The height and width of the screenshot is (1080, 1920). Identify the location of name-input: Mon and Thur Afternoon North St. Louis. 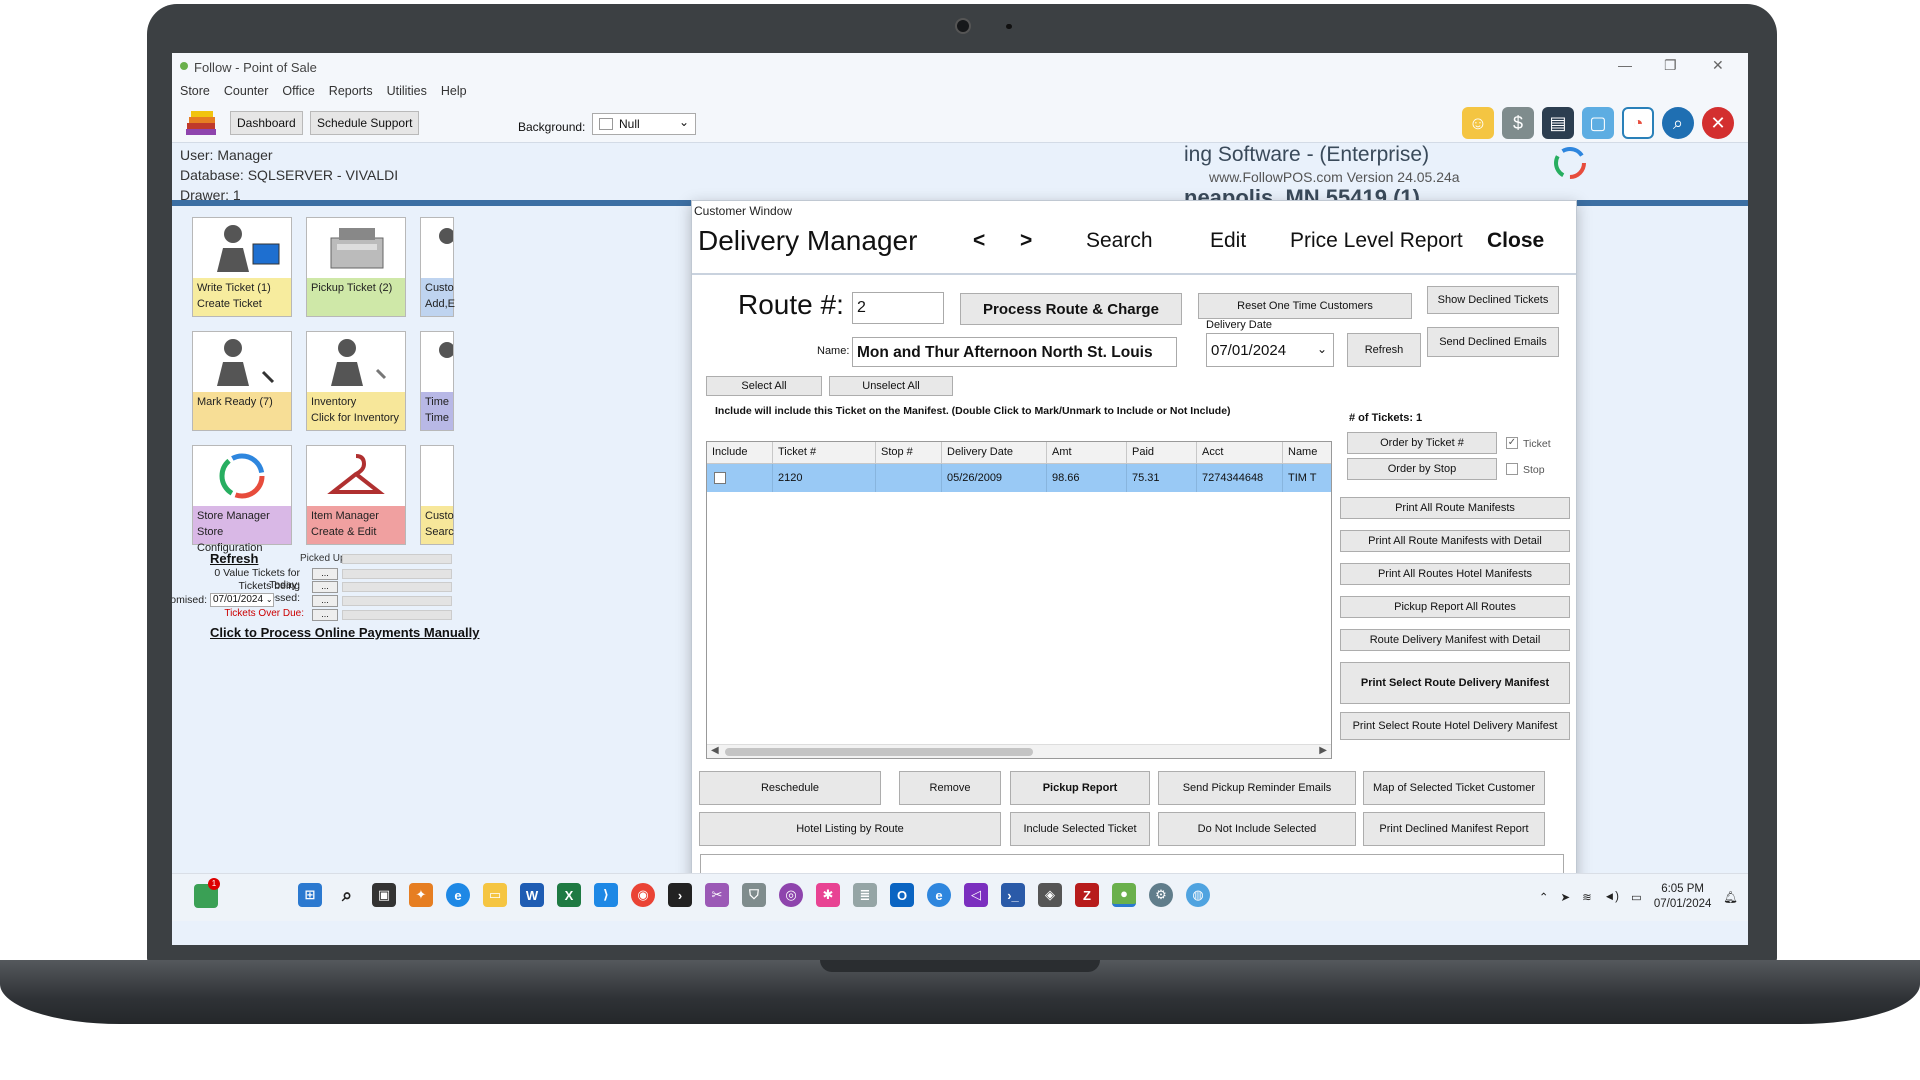
(1014, 352).